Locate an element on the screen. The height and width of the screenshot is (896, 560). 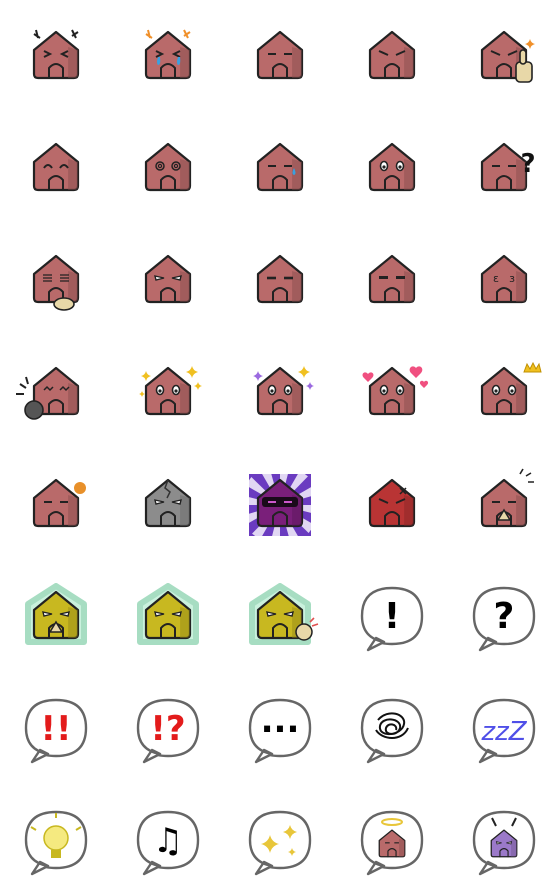
house-sticker: εз is located at coordinates (504, 280).